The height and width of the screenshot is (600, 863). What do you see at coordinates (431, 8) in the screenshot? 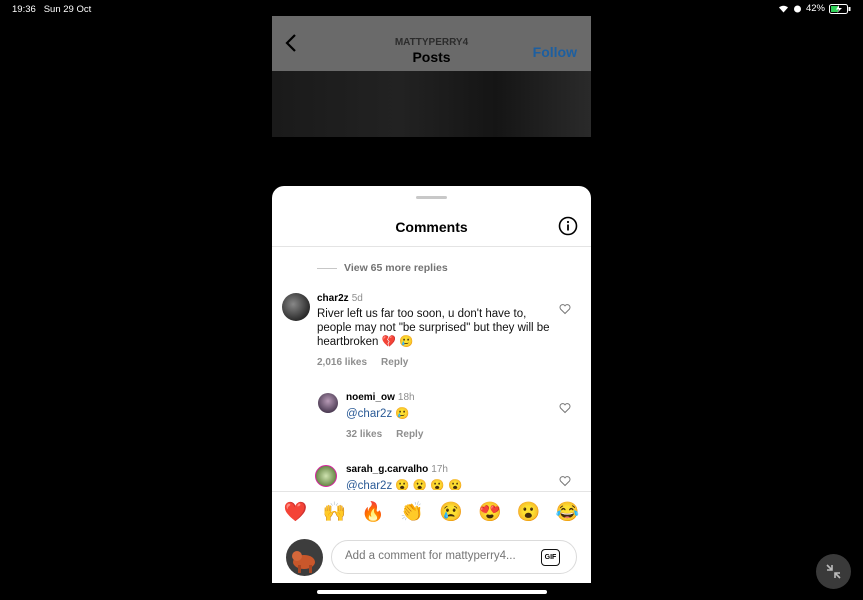
I see `status-bar: 19:36 Sun 29 Oct 42%` at bounding box center [431, 8].